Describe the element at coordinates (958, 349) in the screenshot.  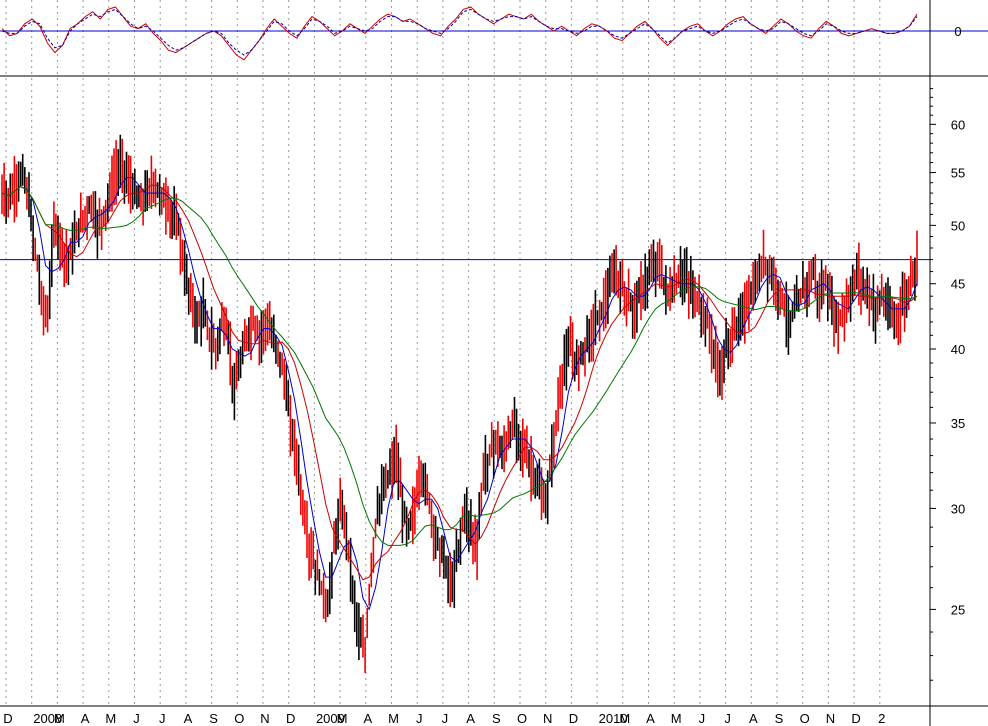
I see `y-tick-label-3: 40` at that location.